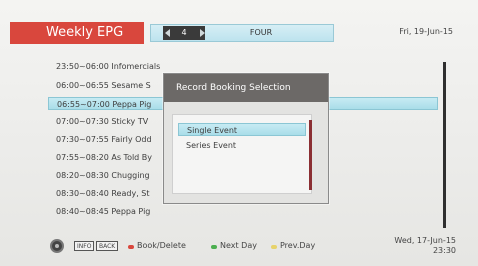  What do you see at coordinates (214, 247) in the screenshot?
I see `green-key-icon` at bounding box center [214, 247].